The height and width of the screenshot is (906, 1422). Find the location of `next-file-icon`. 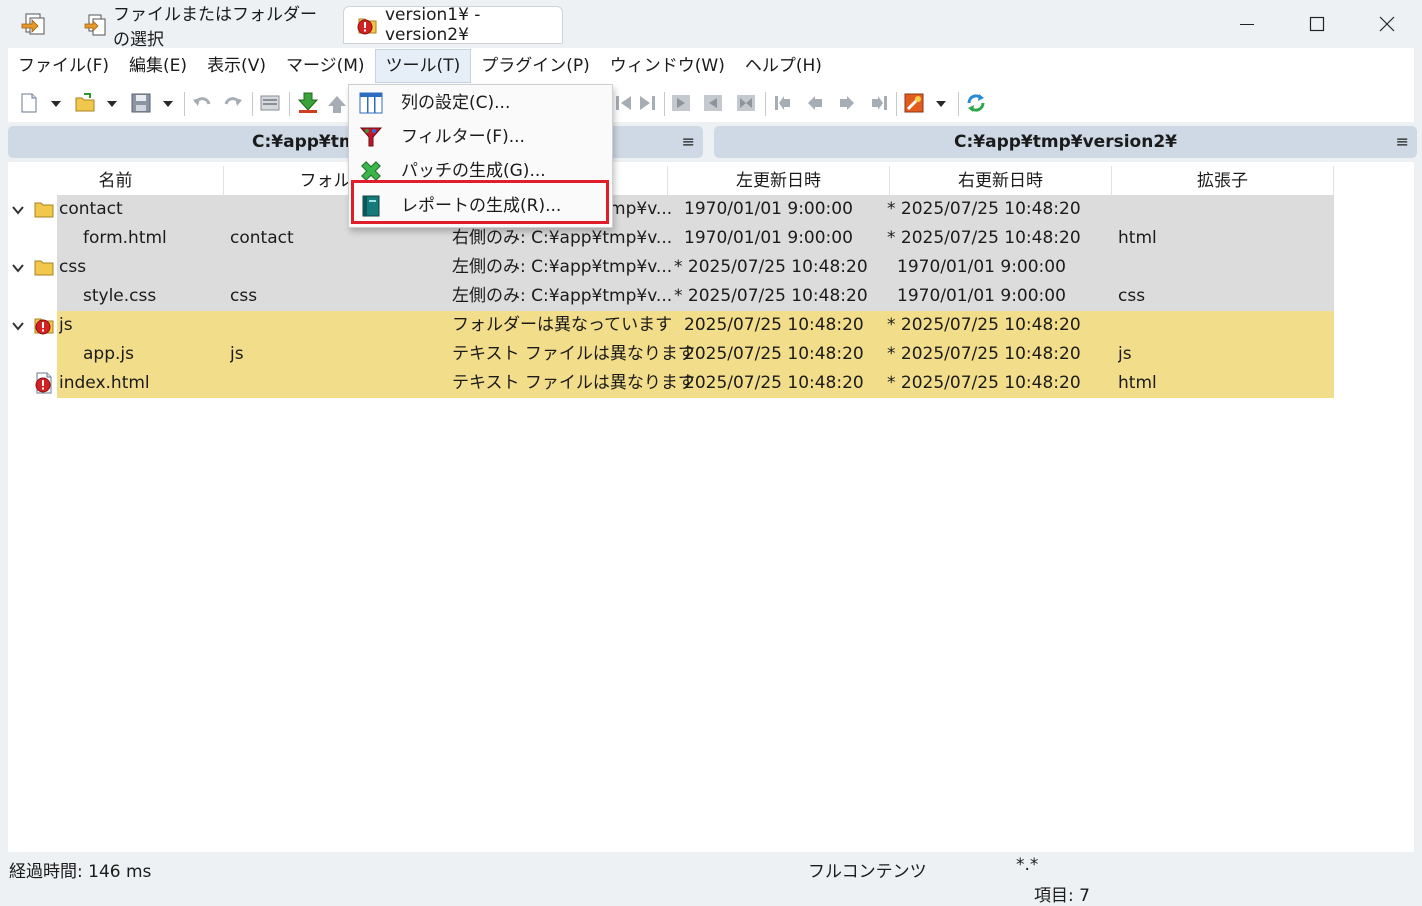

next-file-icon is located at coordinates (847, 103).